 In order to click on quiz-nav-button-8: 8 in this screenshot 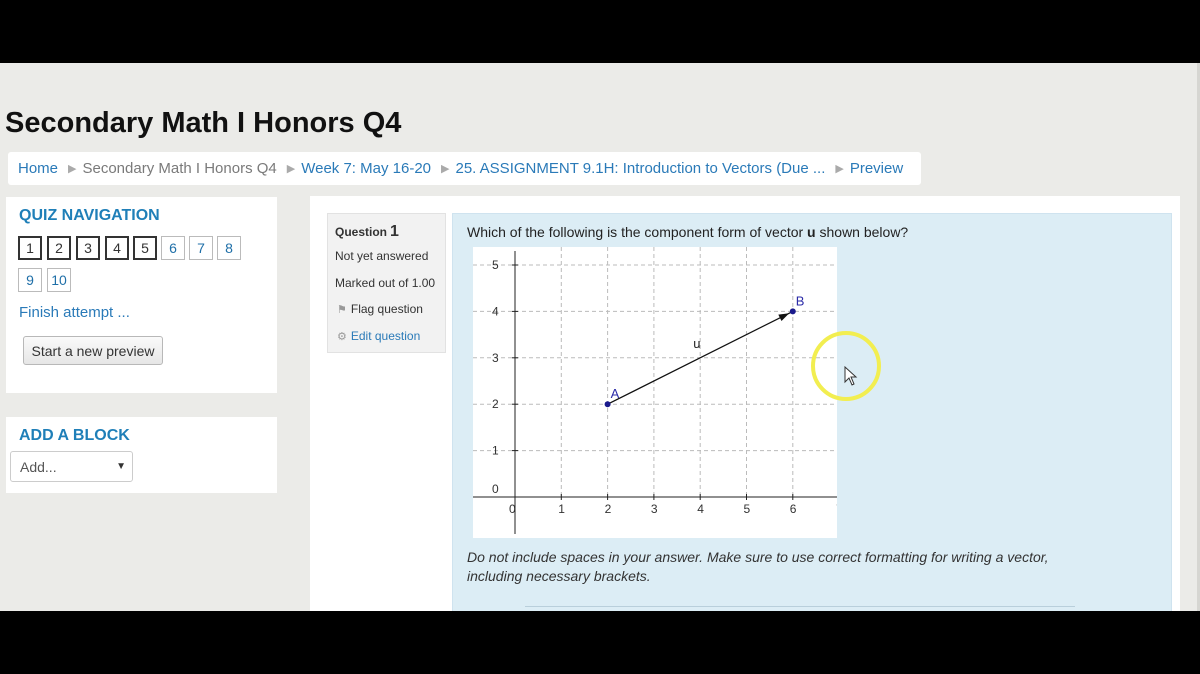, I will do `click(229, 248)`.